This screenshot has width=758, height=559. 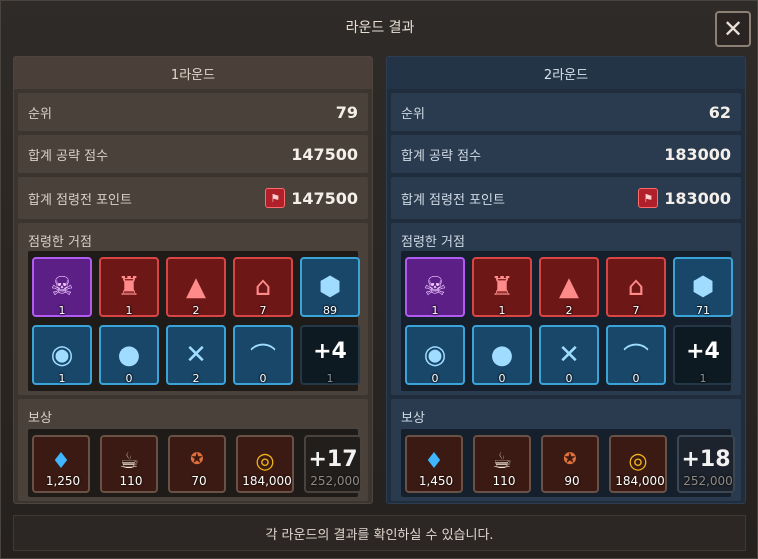 What do you see at coordinates (193, 112) in the screenshot?
I see `rank-row: 순위 79` at bounding box center [193, 112].